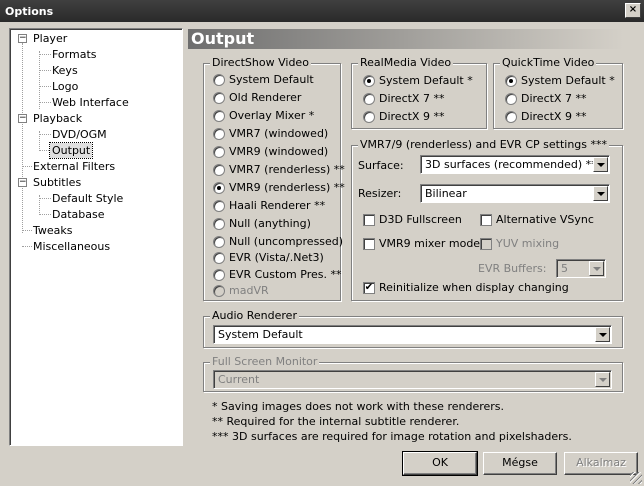  What do you see at coordinates (636, 478) in the screenshot?
I see `resize-grip-icon` at bounding box center [636, 478].